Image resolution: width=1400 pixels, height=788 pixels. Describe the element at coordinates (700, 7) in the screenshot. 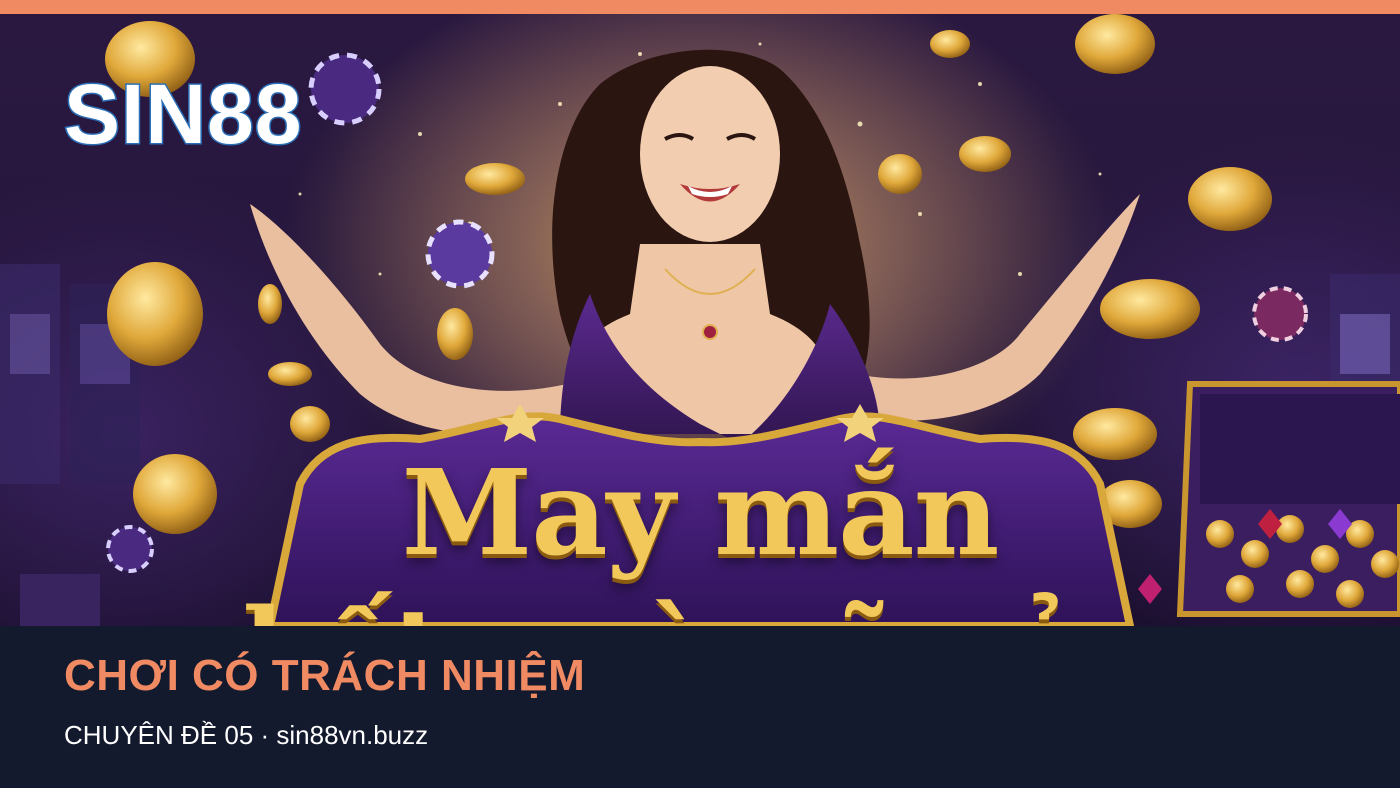

I see `top-accent-bar` at that location.